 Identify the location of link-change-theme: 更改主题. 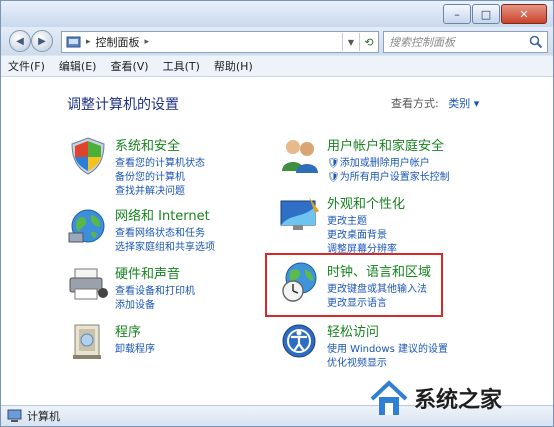
(347, 219).